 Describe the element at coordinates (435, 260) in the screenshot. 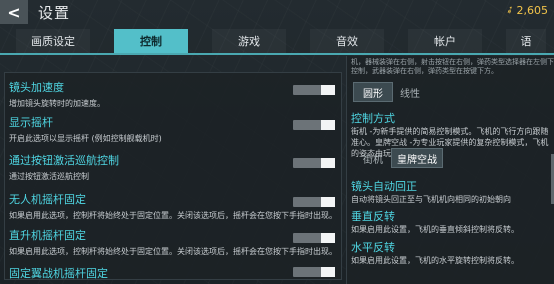

I see `horizontal-invert-desc: 如果启用此设置，飞机的水平旋转控制将反转。` at that location.